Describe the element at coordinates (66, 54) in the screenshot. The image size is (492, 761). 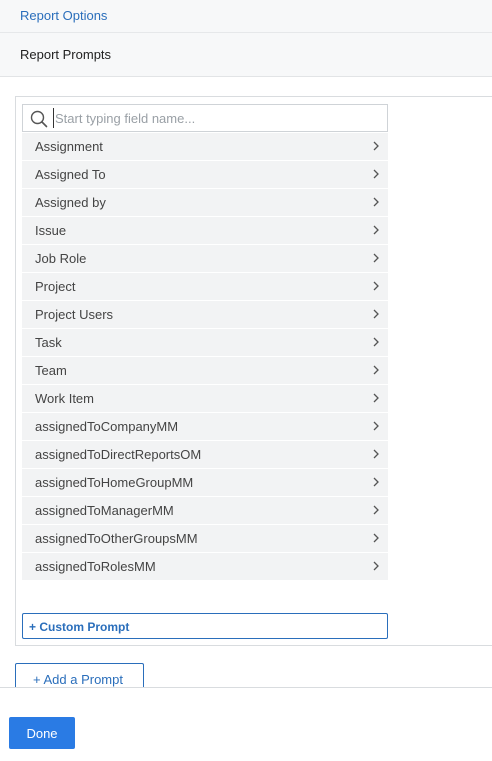
I see `section-title: Report Prompts` at that location.